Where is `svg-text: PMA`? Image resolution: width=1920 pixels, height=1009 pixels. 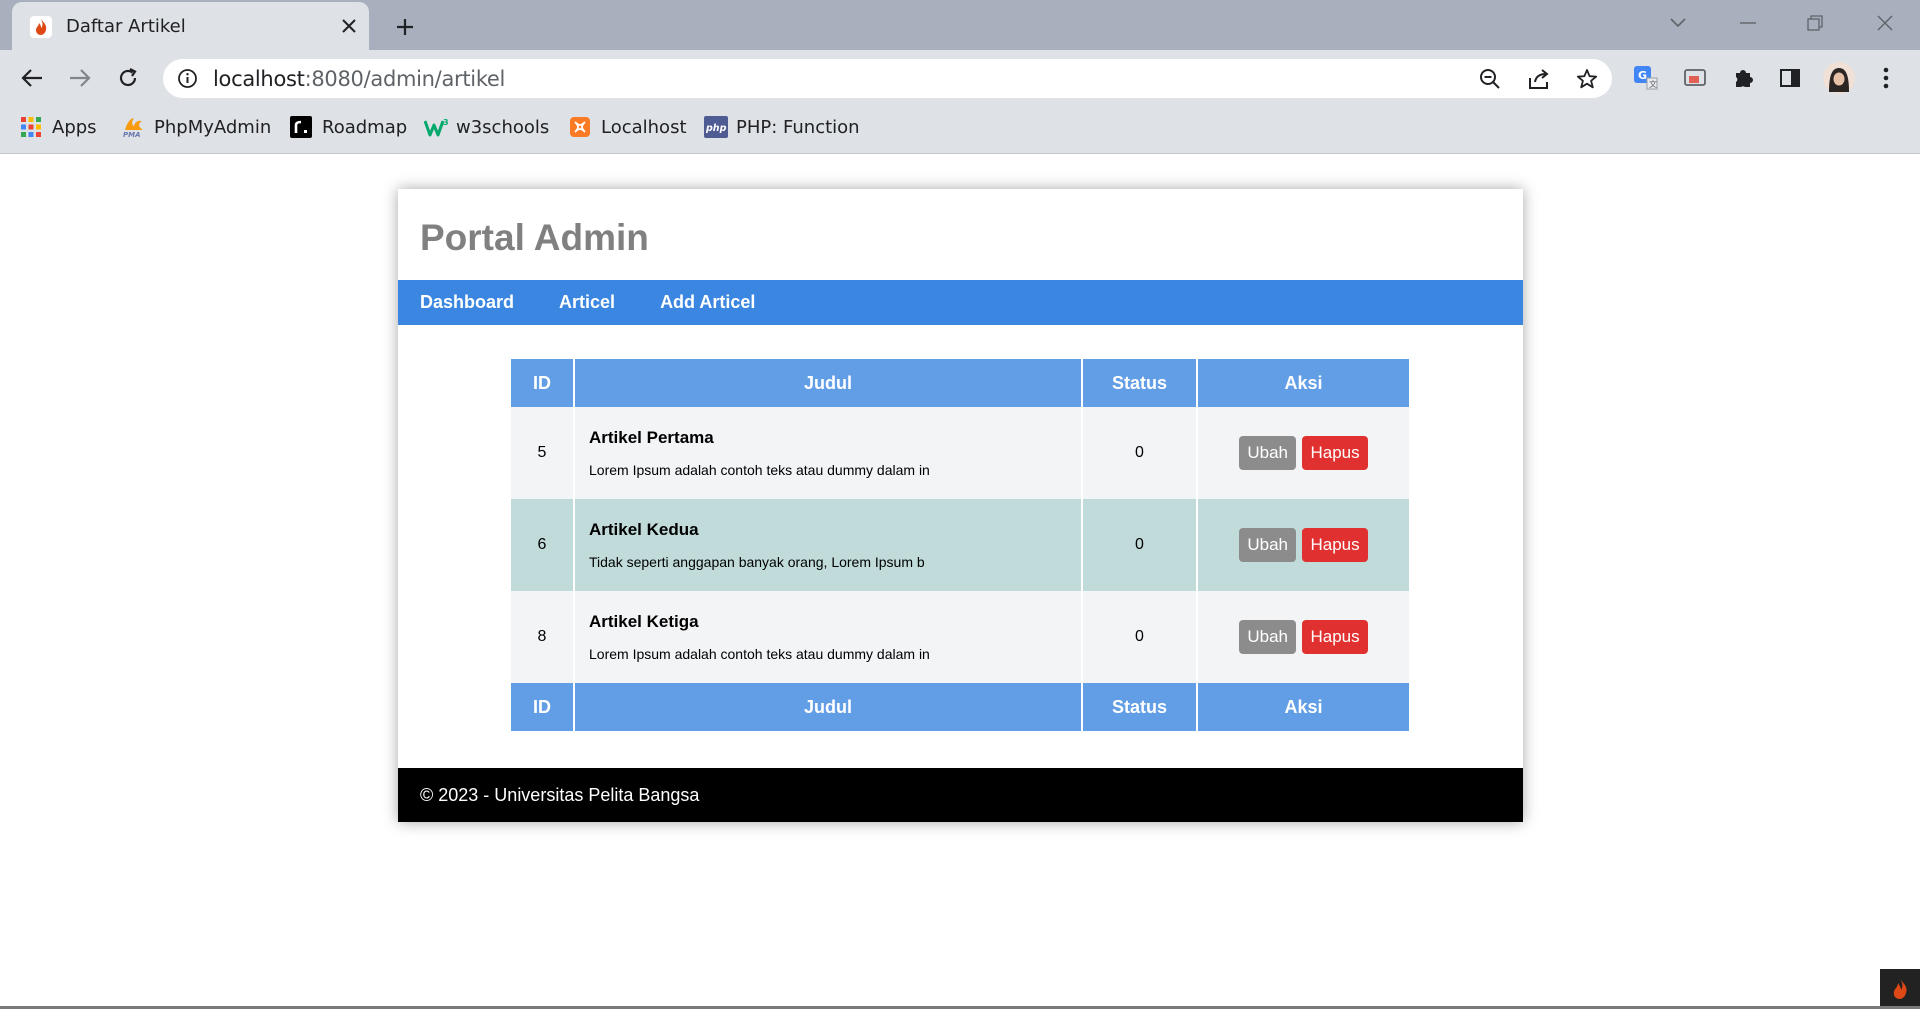 svg-text: PMA is located at coordinates (132, 134).